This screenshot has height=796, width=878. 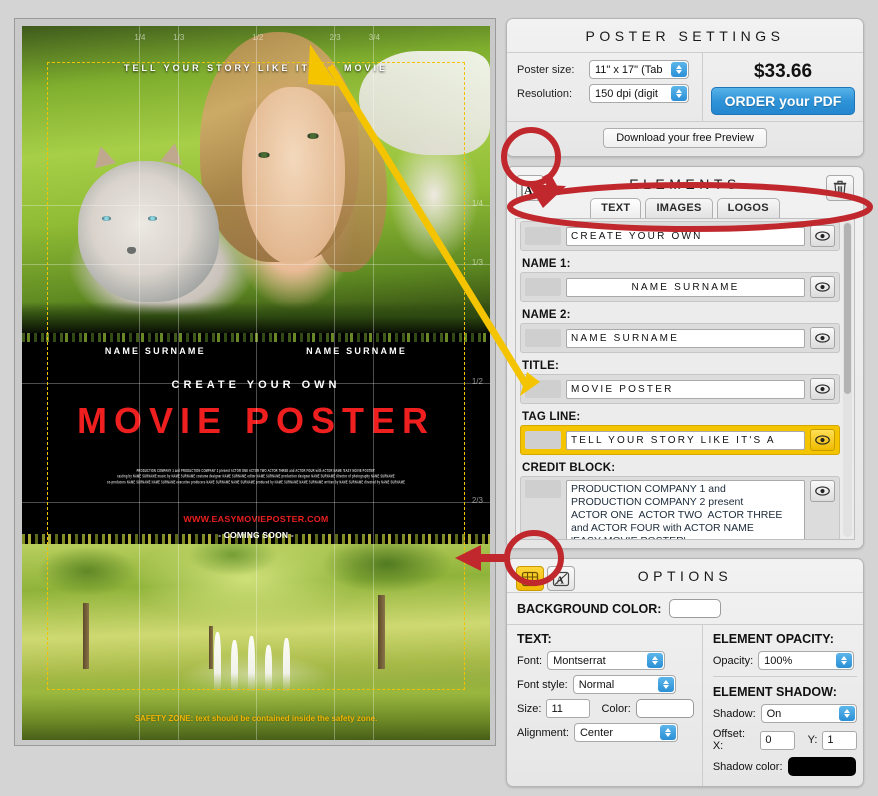 What do you see at coordinates (546, 315) in the screenshot?
I see `name-2-label: NAME 2:` at bounding box center [546, 315].